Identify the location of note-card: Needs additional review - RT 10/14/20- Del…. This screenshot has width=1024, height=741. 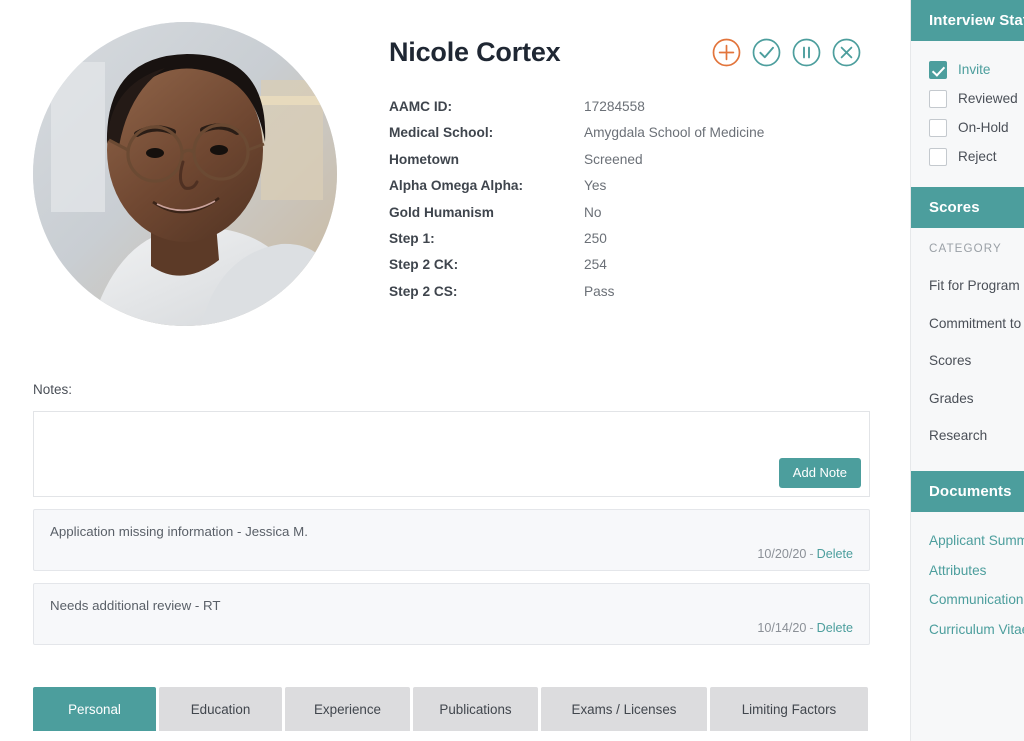
(451, 614).